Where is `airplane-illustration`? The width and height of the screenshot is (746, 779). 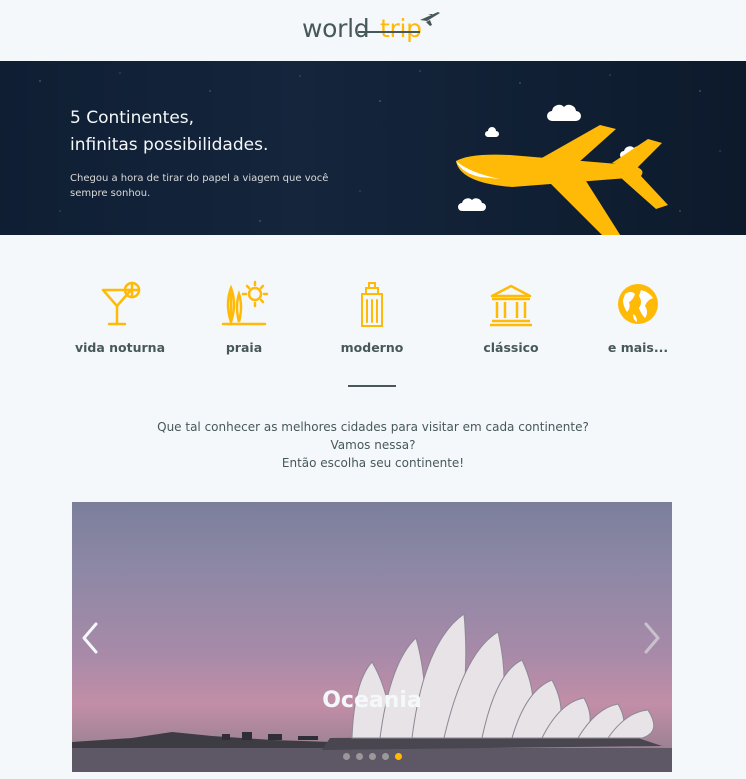 airplane-illustration is located at coordinates (562, 169).